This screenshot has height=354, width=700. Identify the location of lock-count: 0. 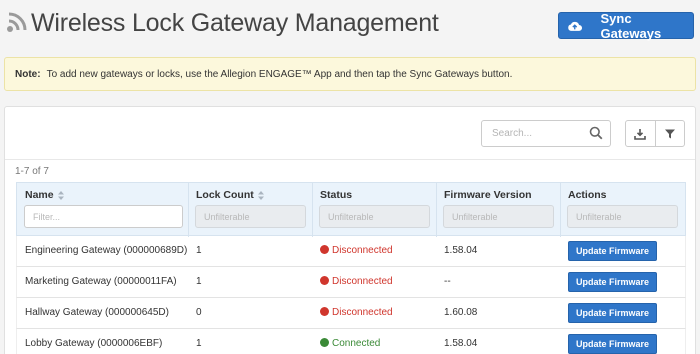
(199, 312).